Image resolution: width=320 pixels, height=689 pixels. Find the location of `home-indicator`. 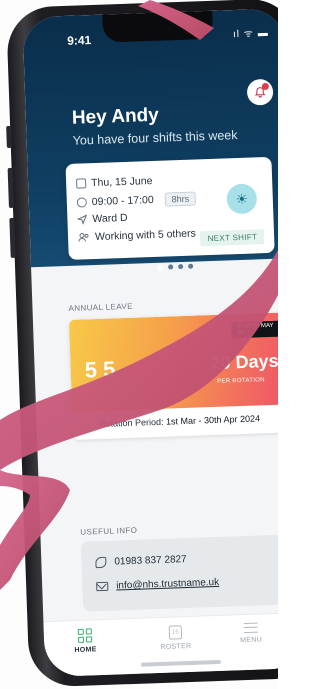

home-indicator is located at coordinates (181, 663).